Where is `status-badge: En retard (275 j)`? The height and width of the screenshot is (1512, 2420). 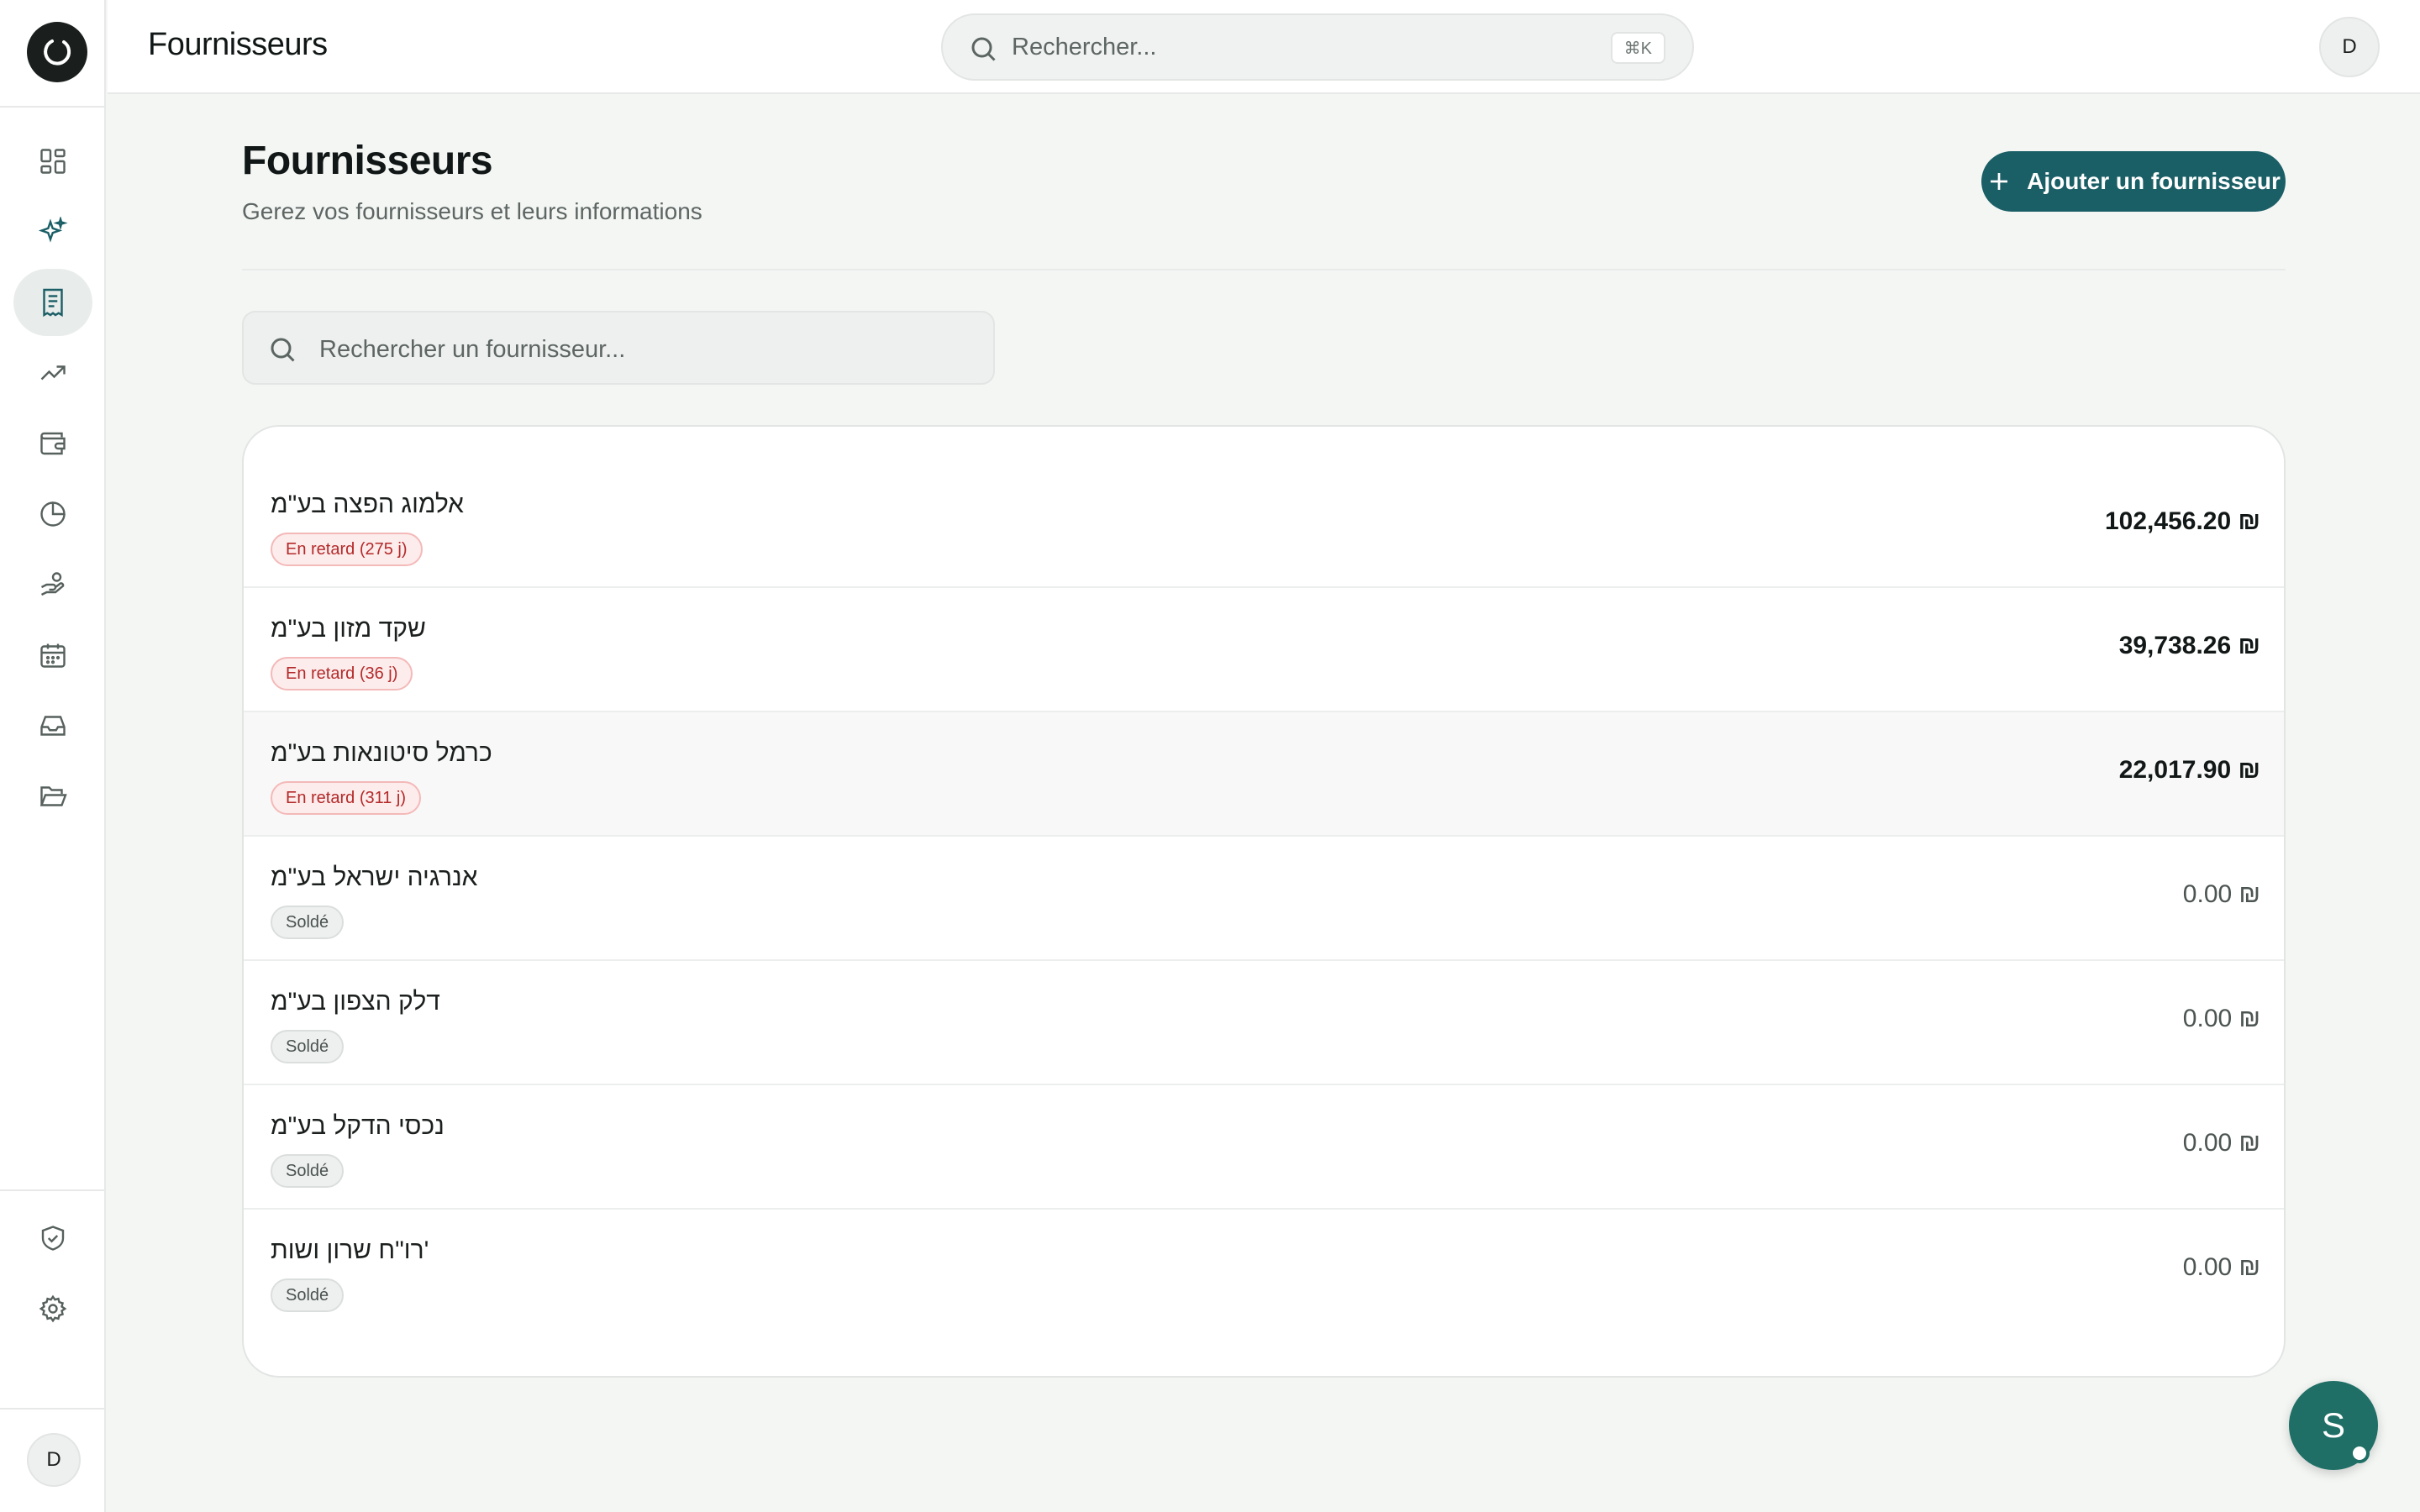 status-badge: En retard (275 j) is located at coordinates (347, 549).